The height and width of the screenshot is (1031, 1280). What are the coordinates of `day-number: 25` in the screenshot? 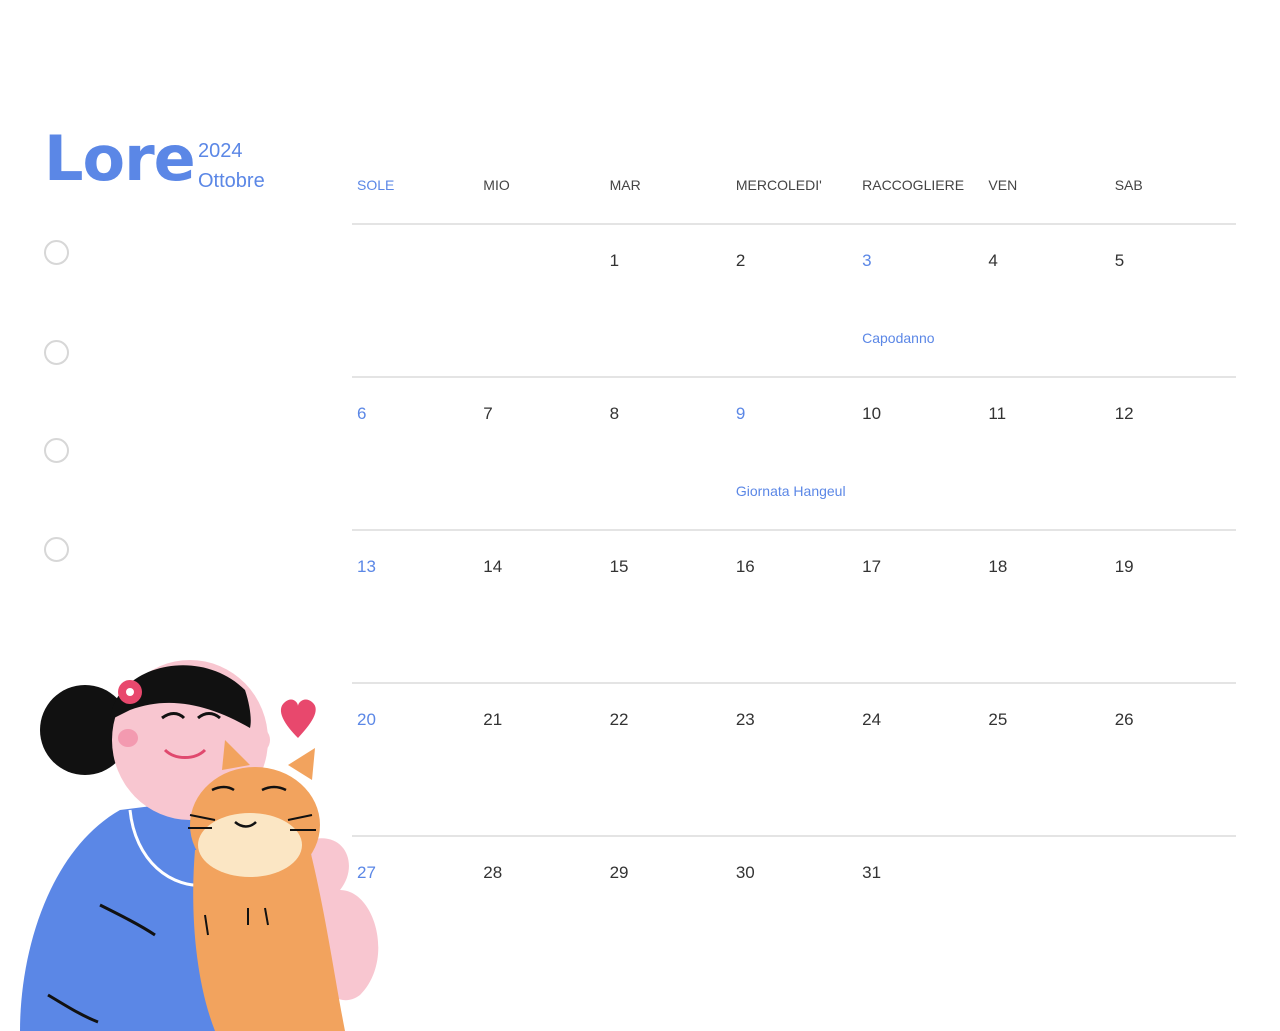 It's located at (998, 719).